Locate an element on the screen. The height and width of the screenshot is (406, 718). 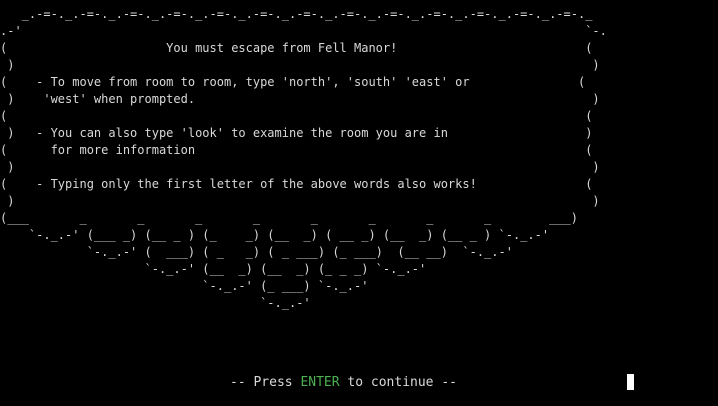
screen-line: (___ _ _ _ _ _ _ _ _ ___) is located at coordinates (289, 218).